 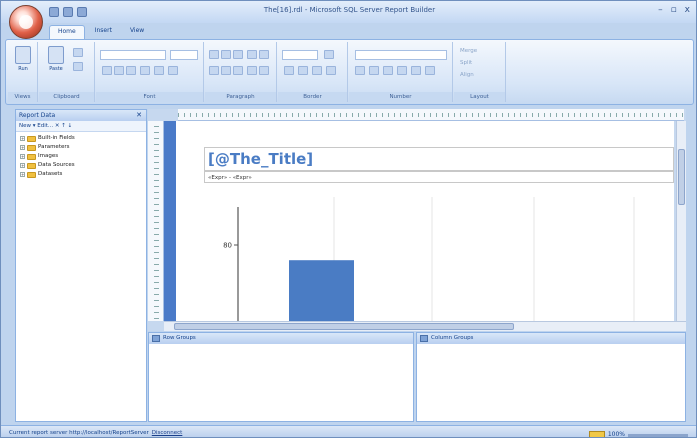 What do you see at coordinates (173, 70) in the screenshot?
I see `shrink-font-icon` at bounding box center [173, 70].